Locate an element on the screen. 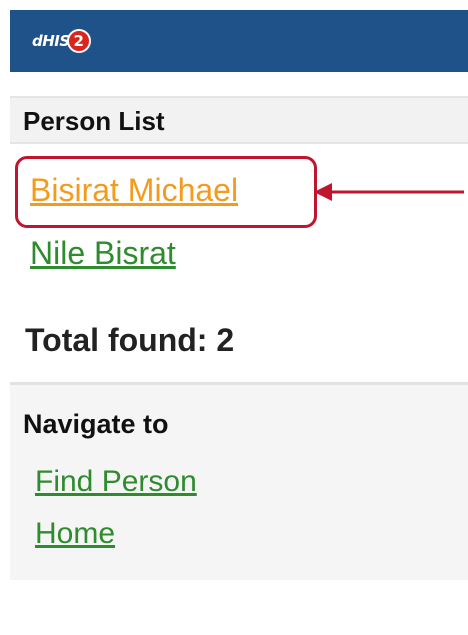 The width and height of the screenshot is (468, 635). logo-badge: 2 is located at coordinates (78, 41).